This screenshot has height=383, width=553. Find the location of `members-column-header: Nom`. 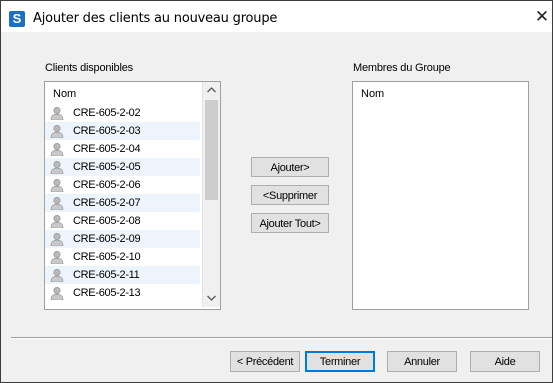

members-column-header: Nom is located at coordinates (372, 94).